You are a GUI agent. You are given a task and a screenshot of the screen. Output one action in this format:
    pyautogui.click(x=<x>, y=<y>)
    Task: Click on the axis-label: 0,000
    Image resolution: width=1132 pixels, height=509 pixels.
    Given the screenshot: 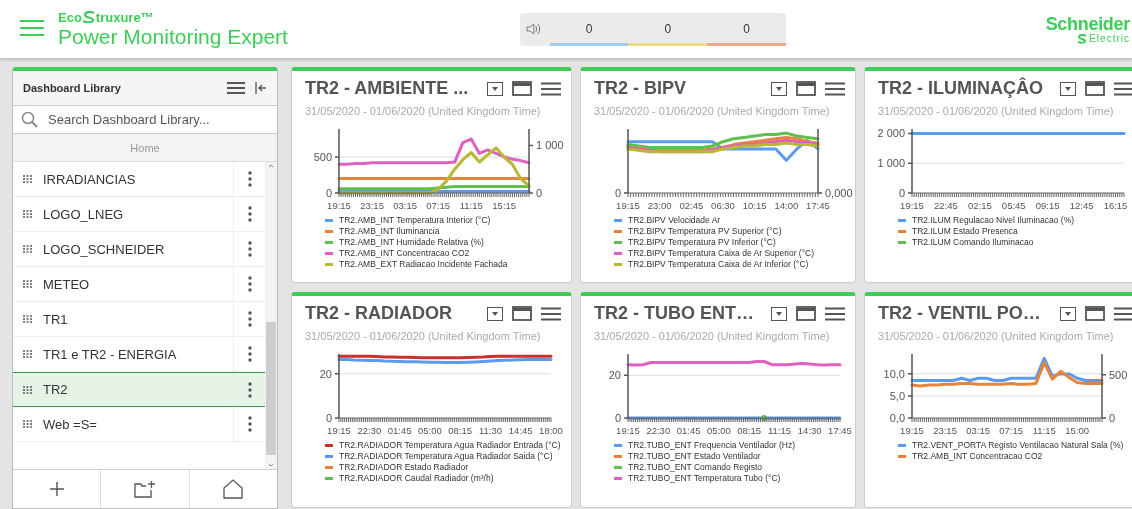 What is the action you would take?
    pyautogui.click(x=839, y=193)
    